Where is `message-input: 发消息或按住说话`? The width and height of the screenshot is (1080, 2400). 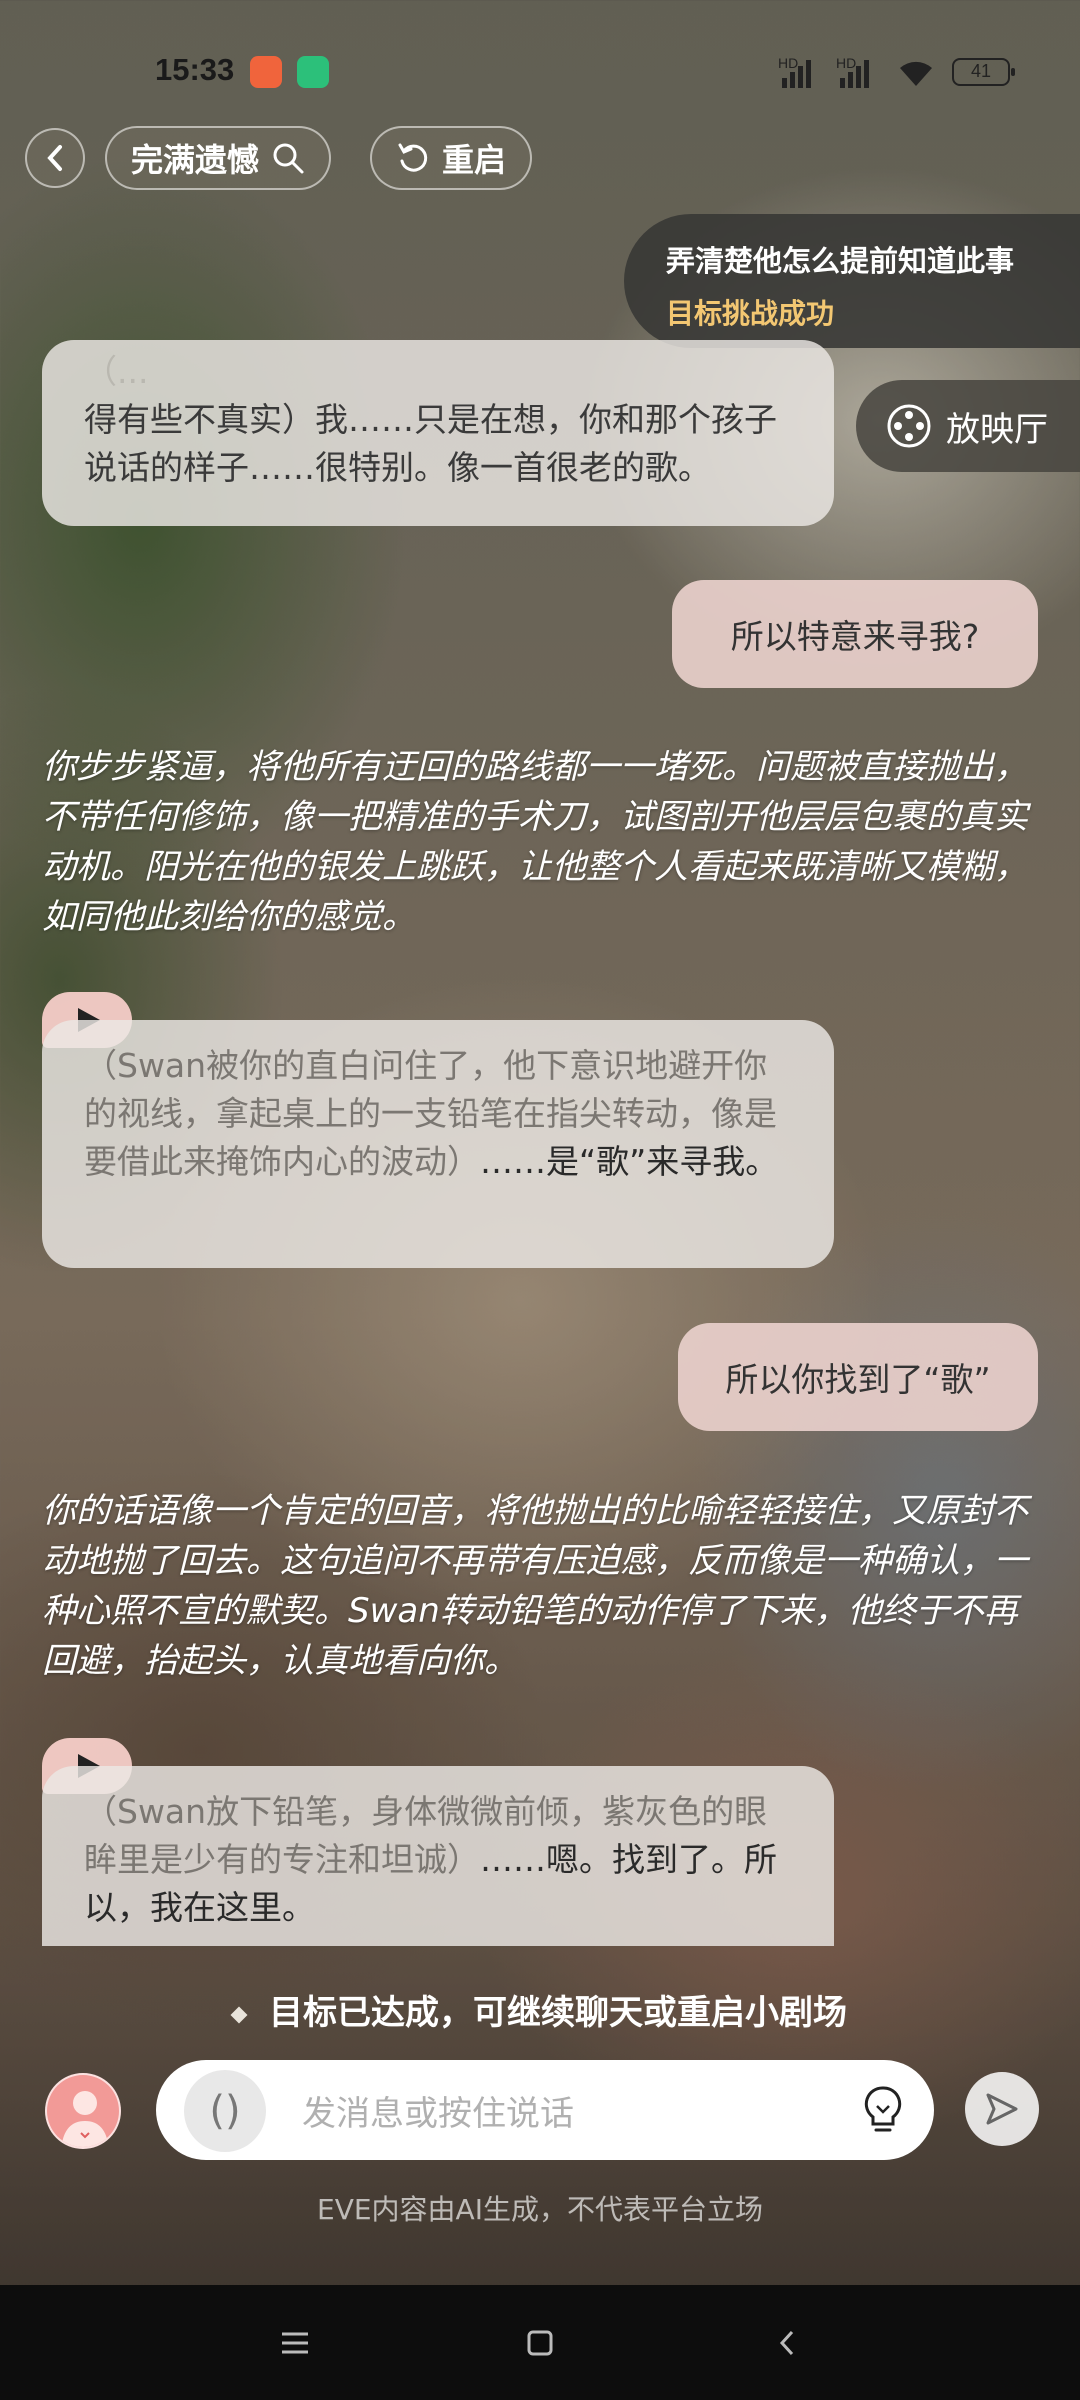
message-input: 发消息或按住说话 is located at coordinates (438, 2110).